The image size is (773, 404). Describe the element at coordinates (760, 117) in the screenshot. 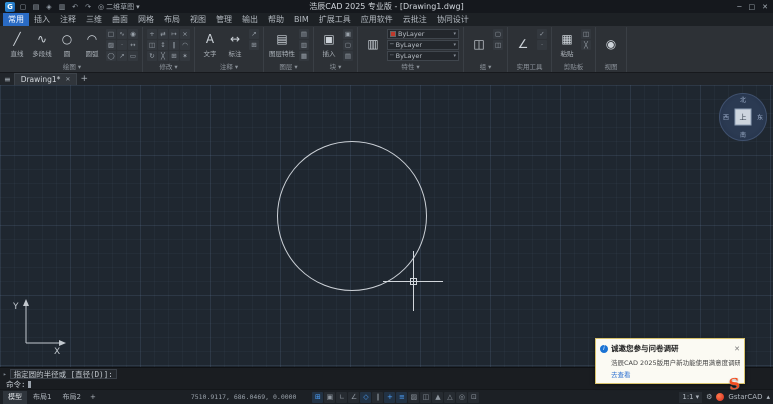

I see `viewcube-east-label: 东` at that location.